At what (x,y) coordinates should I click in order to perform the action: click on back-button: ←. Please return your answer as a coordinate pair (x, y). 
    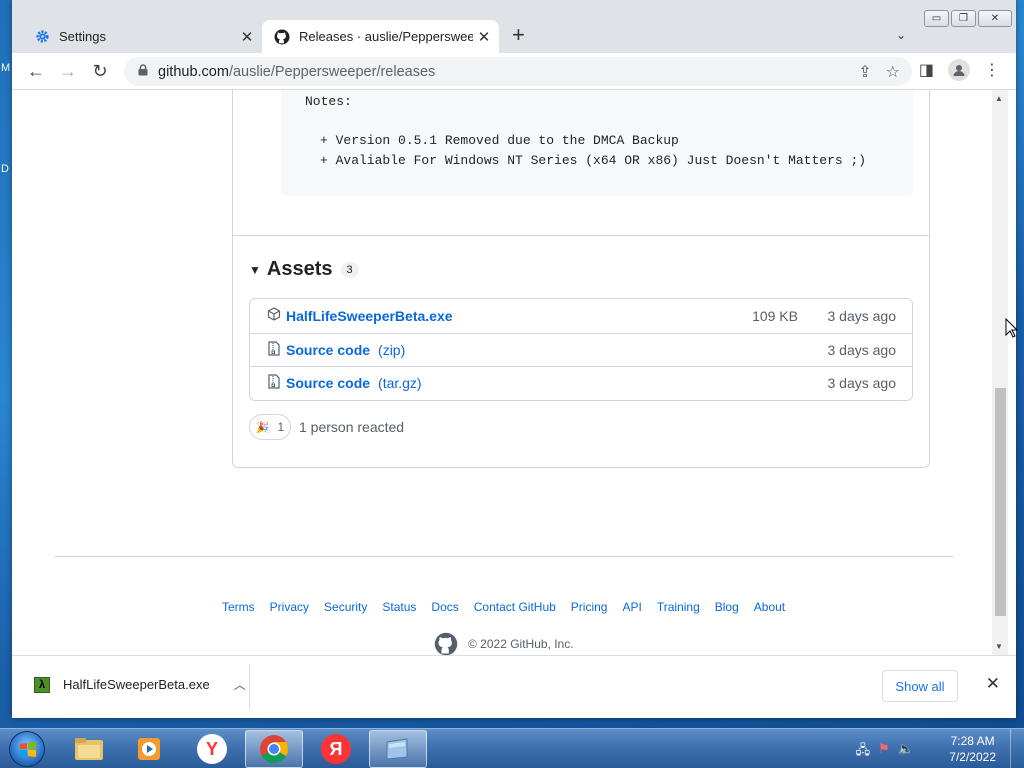
    Looking at the image, I should click on (36, 71).